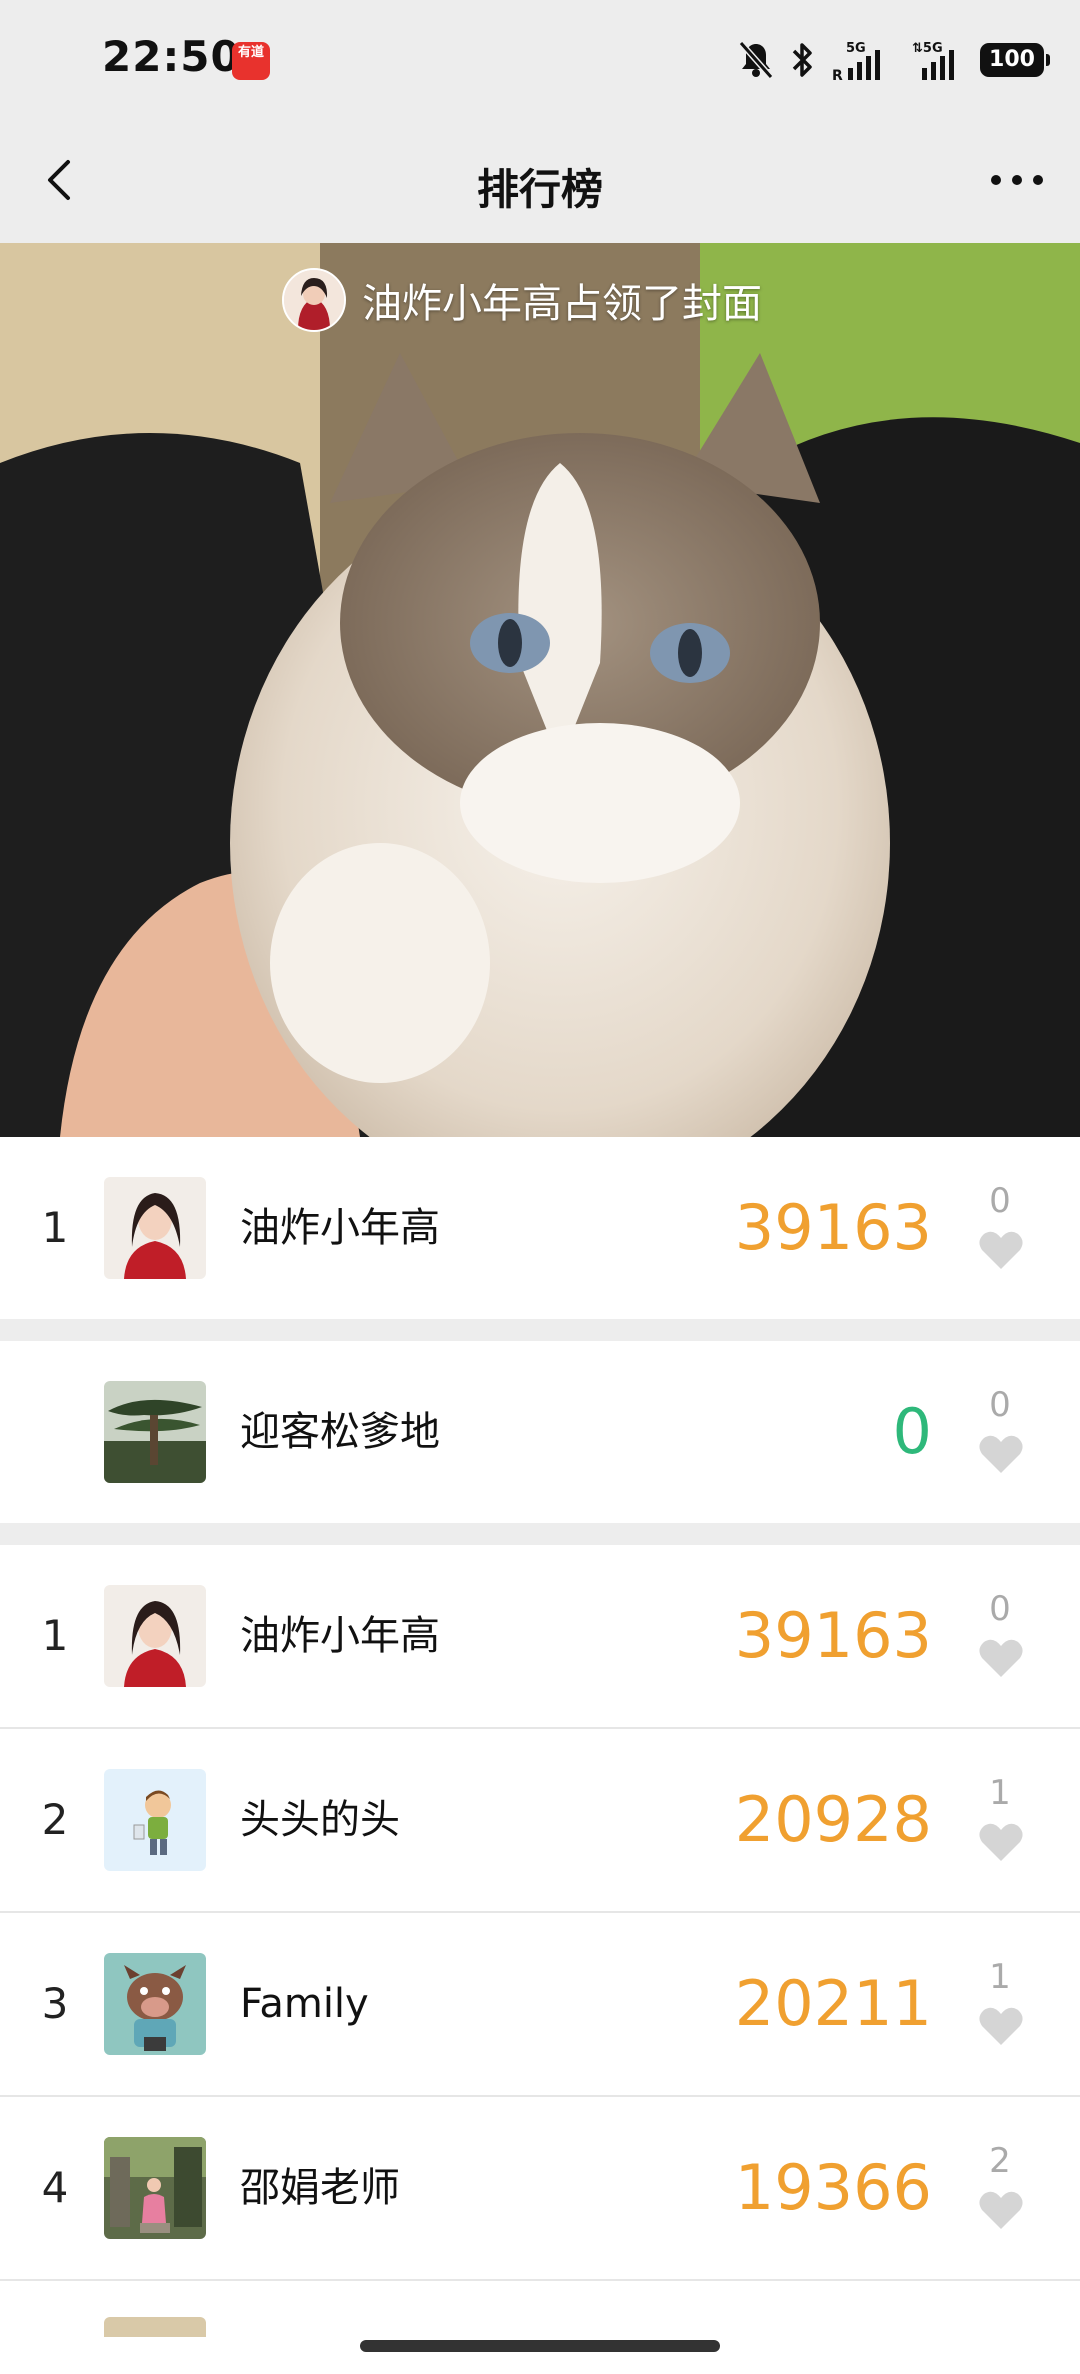  I want to click on ranking-row-partial, so click(540, 2327).